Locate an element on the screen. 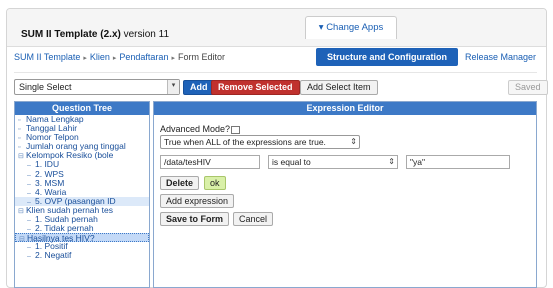 The height and width of the screenshot is (288, 553). option-icon: – is located at coordinates (29, 257).